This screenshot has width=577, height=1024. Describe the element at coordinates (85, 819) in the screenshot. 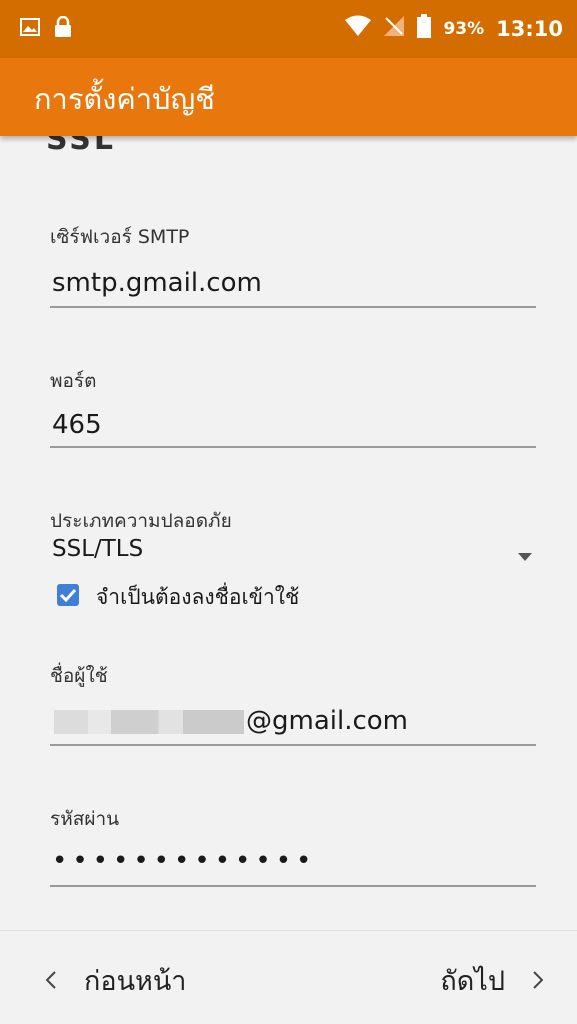

I see `password-label: รหัสผ่าน` at that location.